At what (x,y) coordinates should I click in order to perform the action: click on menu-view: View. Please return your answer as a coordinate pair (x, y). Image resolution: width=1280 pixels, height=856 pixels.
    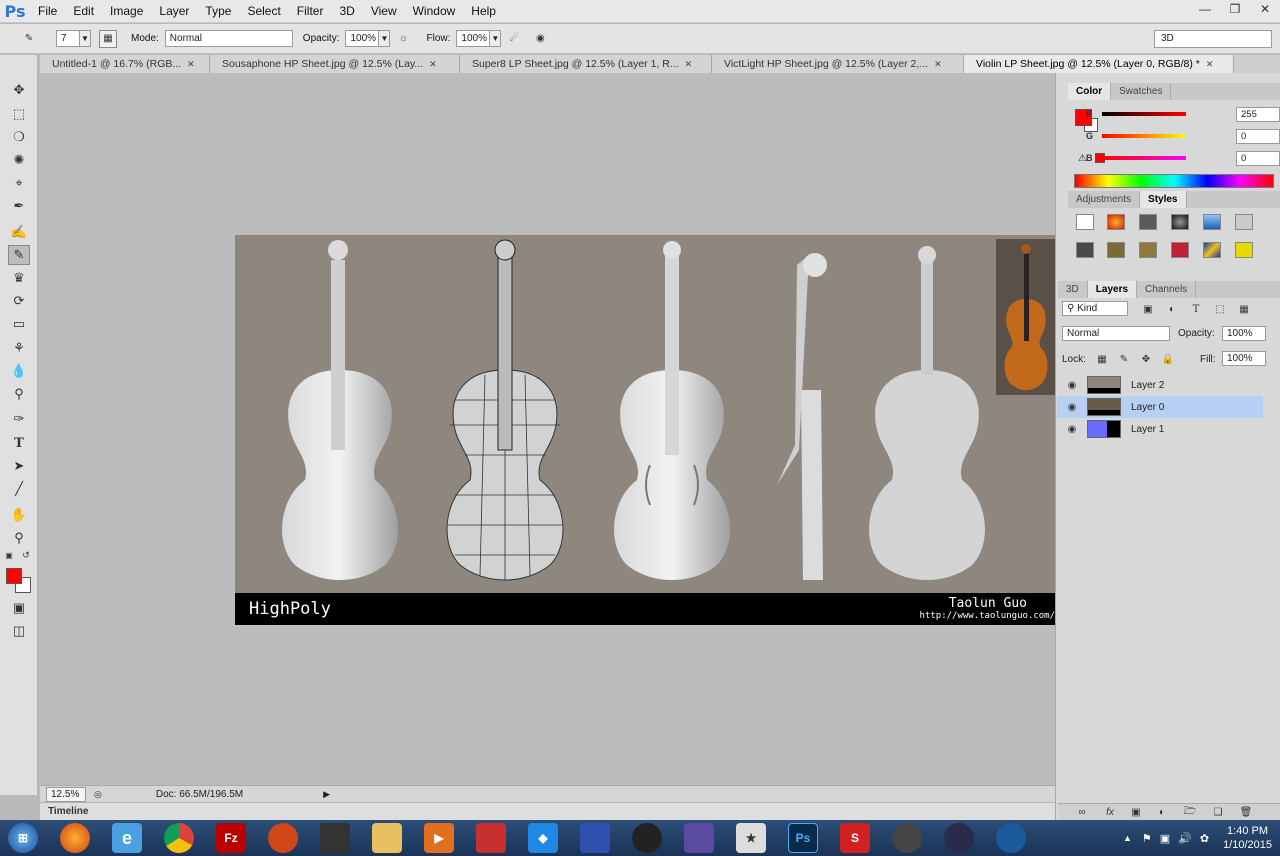
    Looking at the image, I should click on (384, 11).